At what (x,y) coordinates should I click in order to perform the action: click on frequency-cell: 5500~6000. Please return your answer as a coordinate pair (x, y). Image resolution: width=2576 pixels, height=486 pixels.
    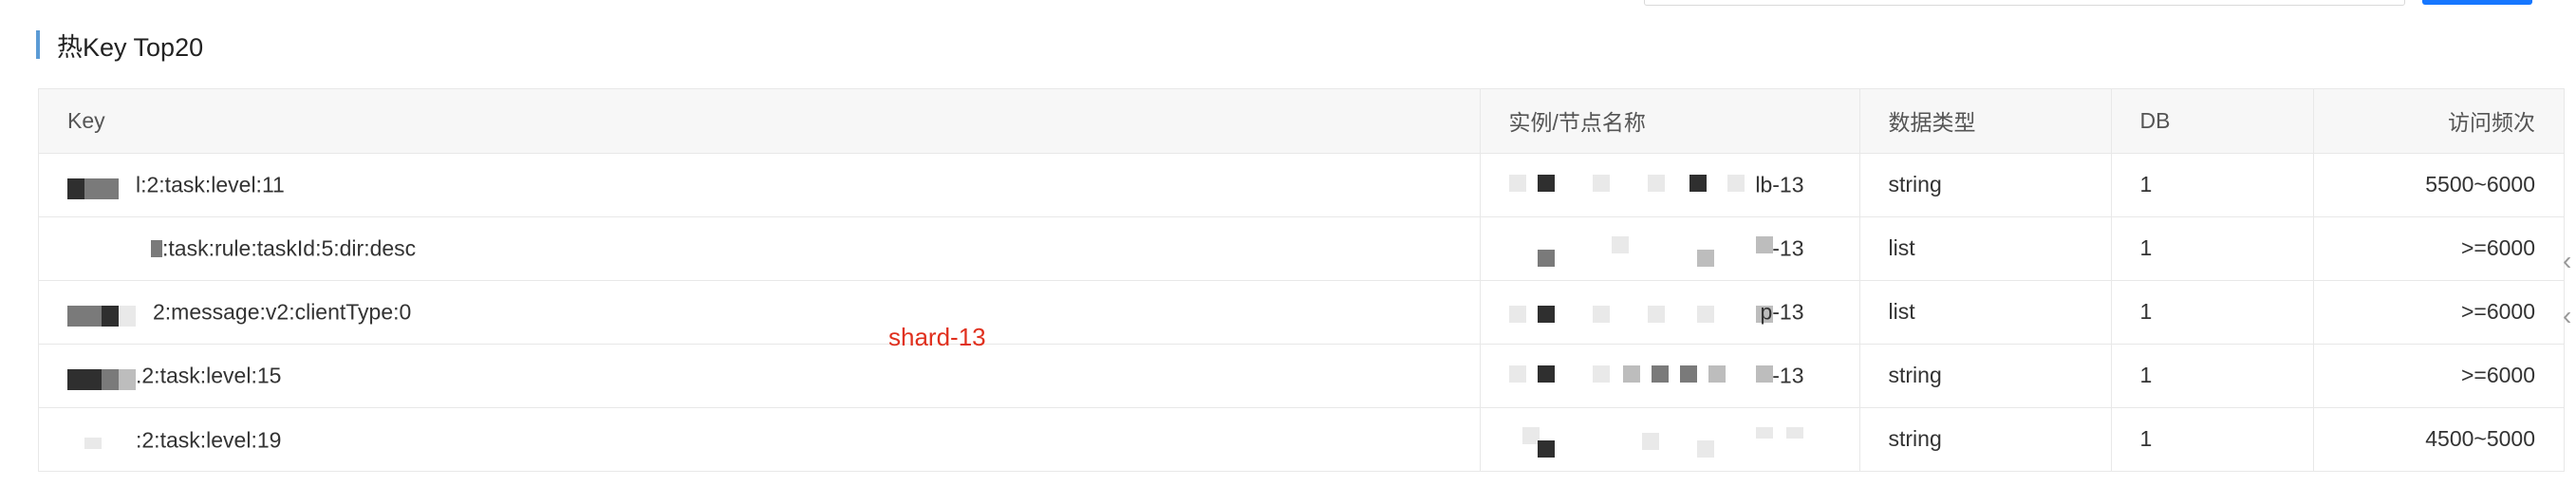
    Looking at the image, I should click on (2438, 185).